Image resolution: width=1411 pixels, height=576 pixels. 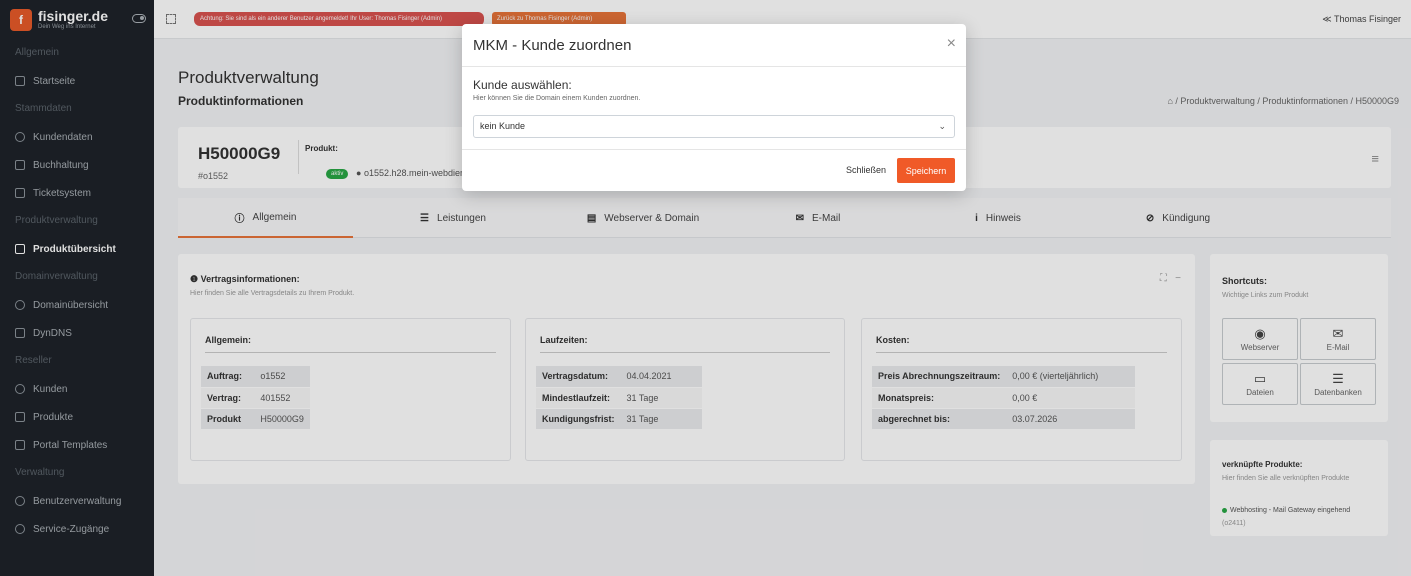 What do you see at coordinates (552, 45) in the screenshot?
I see `modal-title: MKM - Kunde zuordnen` at bounding box center [552, 45].